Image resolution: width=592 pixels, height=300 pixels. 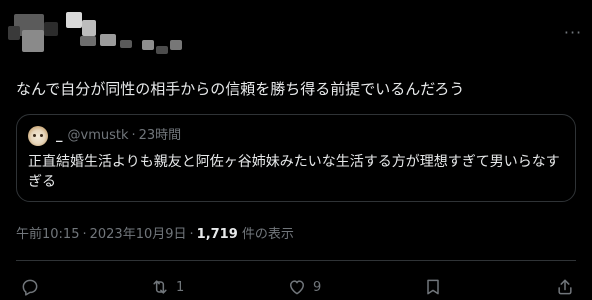 What do you see at coordinates (317, 287) in the screenshot?
I see `like-count: 9` at bounding box center [317, 287].